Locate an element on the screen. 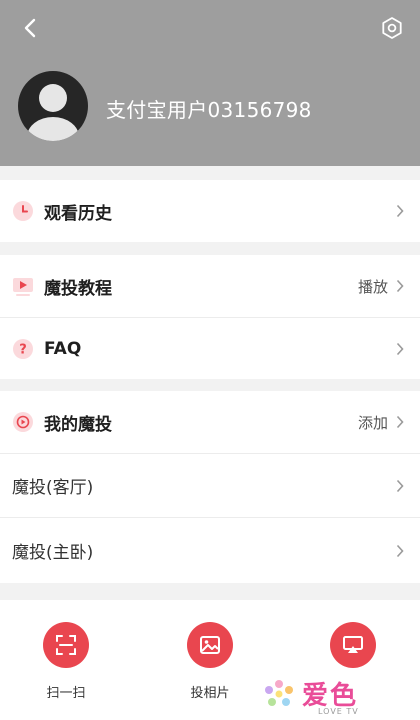 The height and width of the screenshot is (720, 420). menu-item-history: 观看历史 is located at coordinates (210, 211).